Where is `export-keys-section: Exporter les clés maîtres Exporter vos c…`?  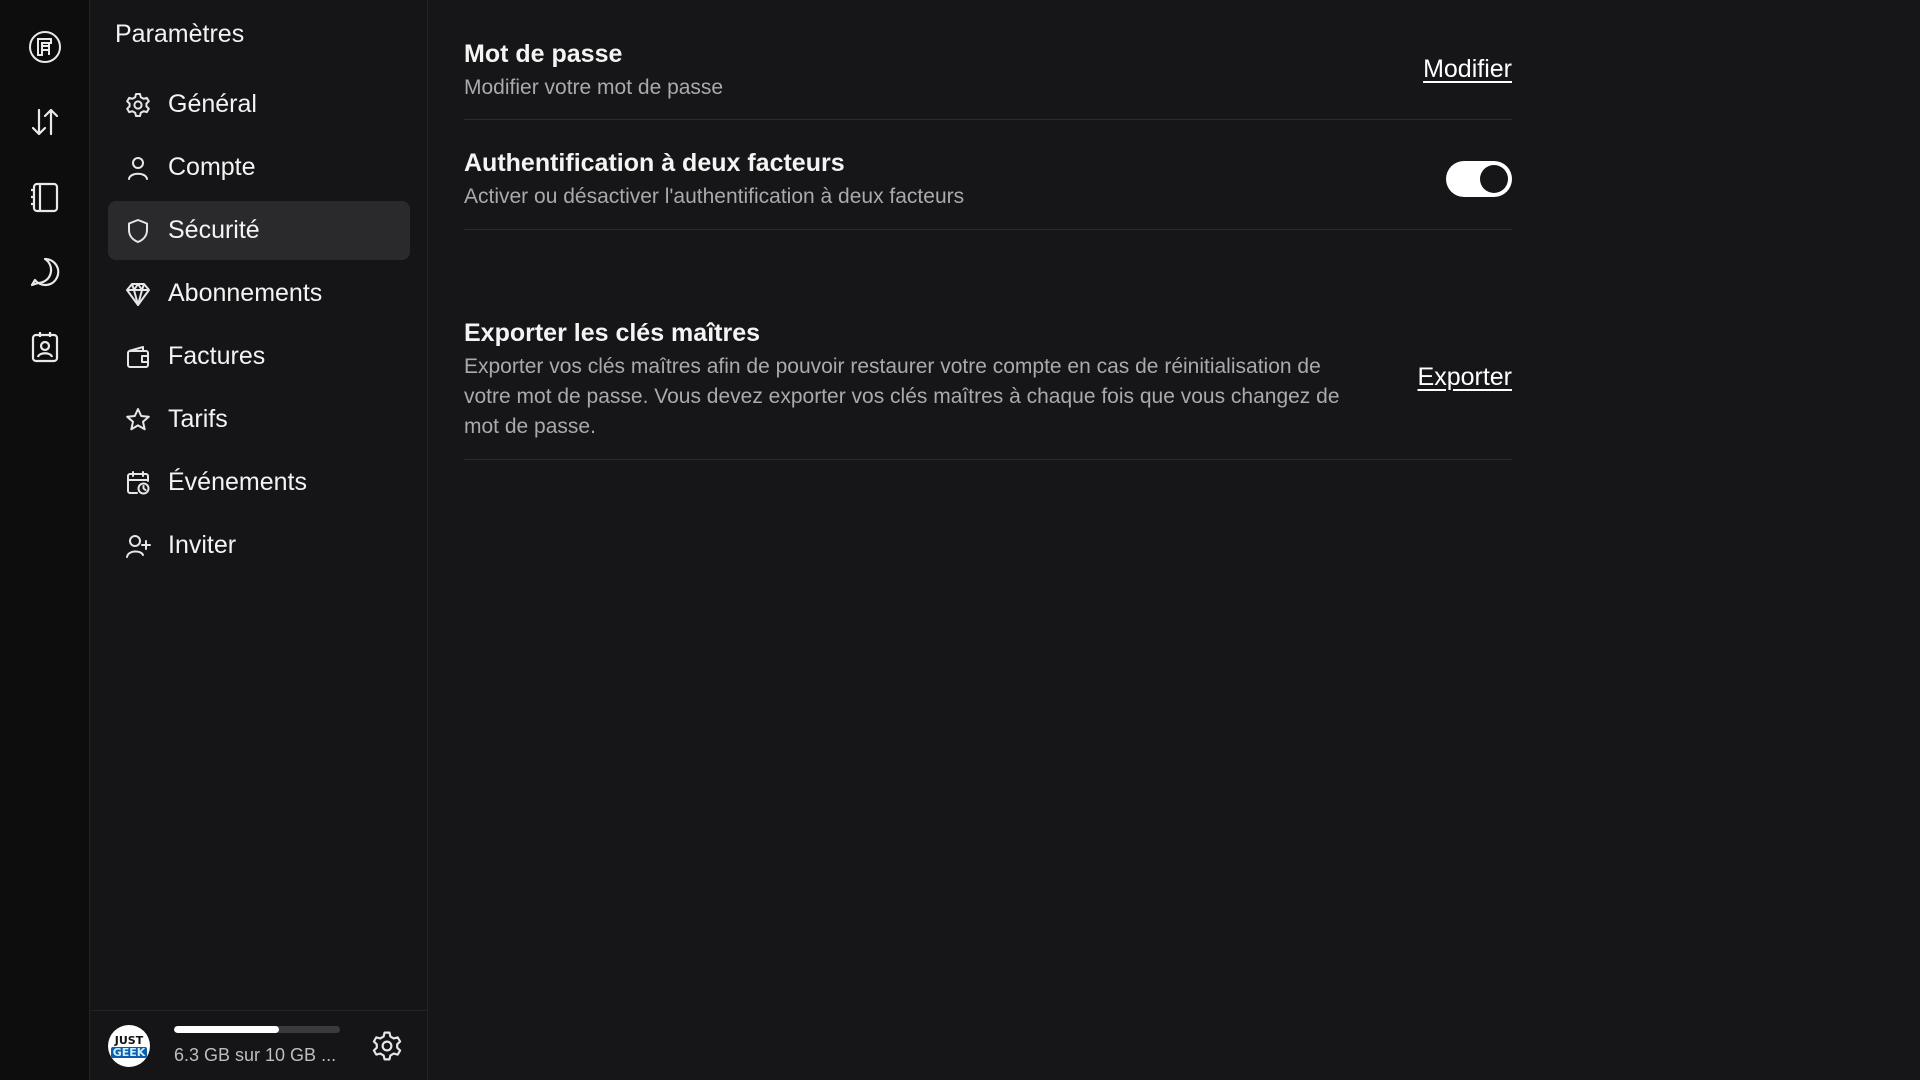
export-keys-section: Exporter les clés maîtres Exporter vos c… is located at coordinates (988, 389).